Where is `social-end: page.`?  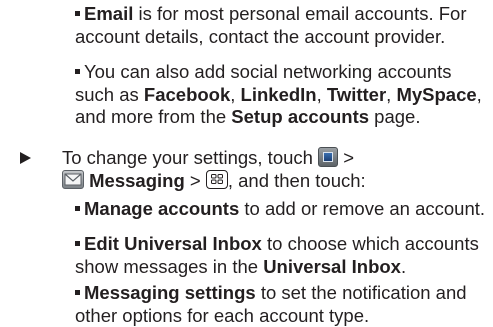
social-end: page. is located at coordinates (395, 116).